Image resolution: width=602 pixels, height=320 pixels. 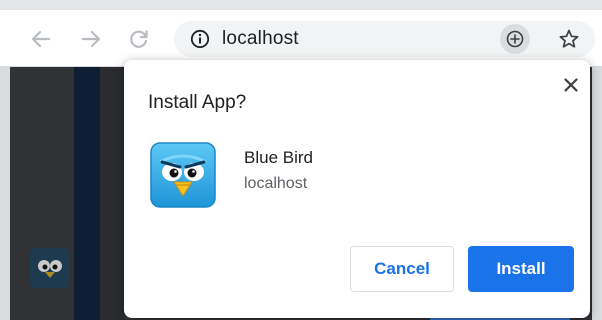 I want to click on close-button, so click(x=571, y=85).